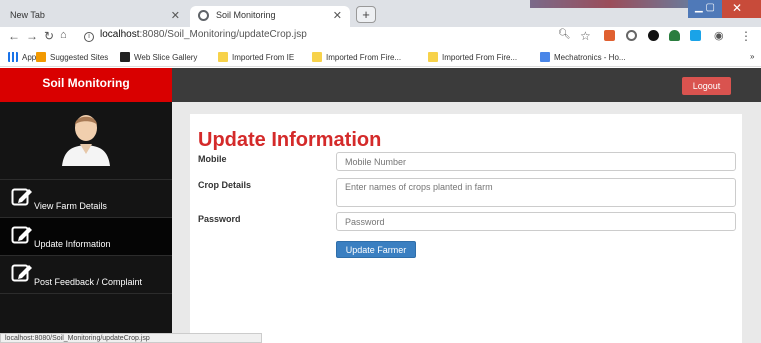  What do you see at coordinates (70, 206) in the screenshot?
I see `sidebar-item-label: View Farm Details` at bounding box center [70, 206].